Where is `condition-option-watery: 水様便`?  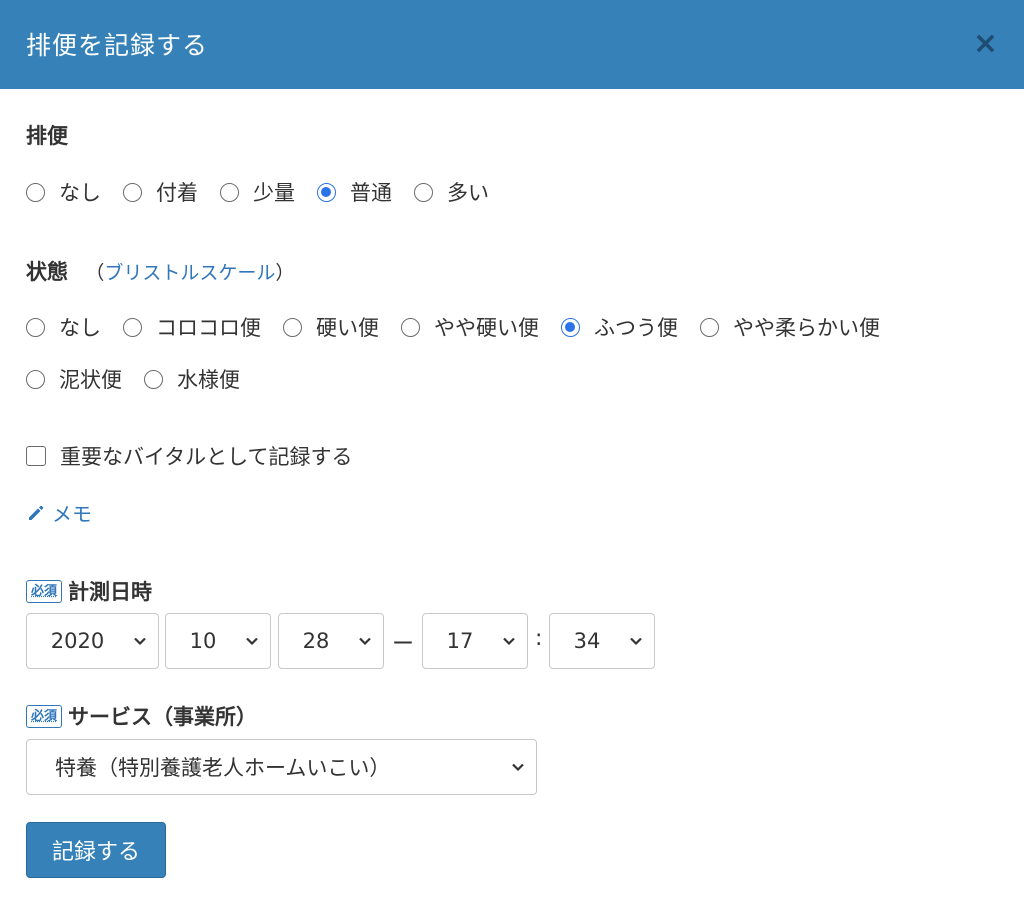
condition-option-watery: 水様便 is located at coordinates (192, 379).